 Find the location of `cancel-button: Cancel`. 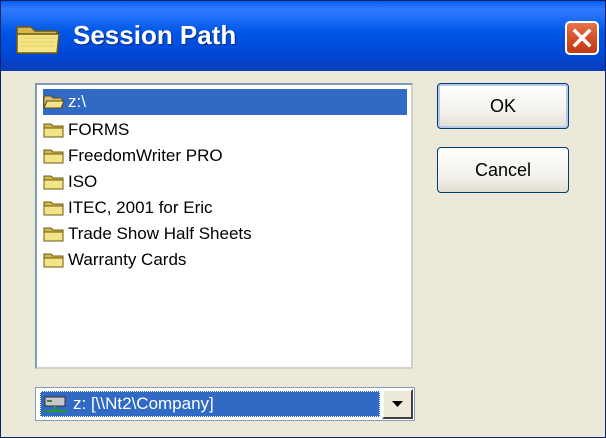

cancel-button: Cancel is located at coordinates (503, 170).